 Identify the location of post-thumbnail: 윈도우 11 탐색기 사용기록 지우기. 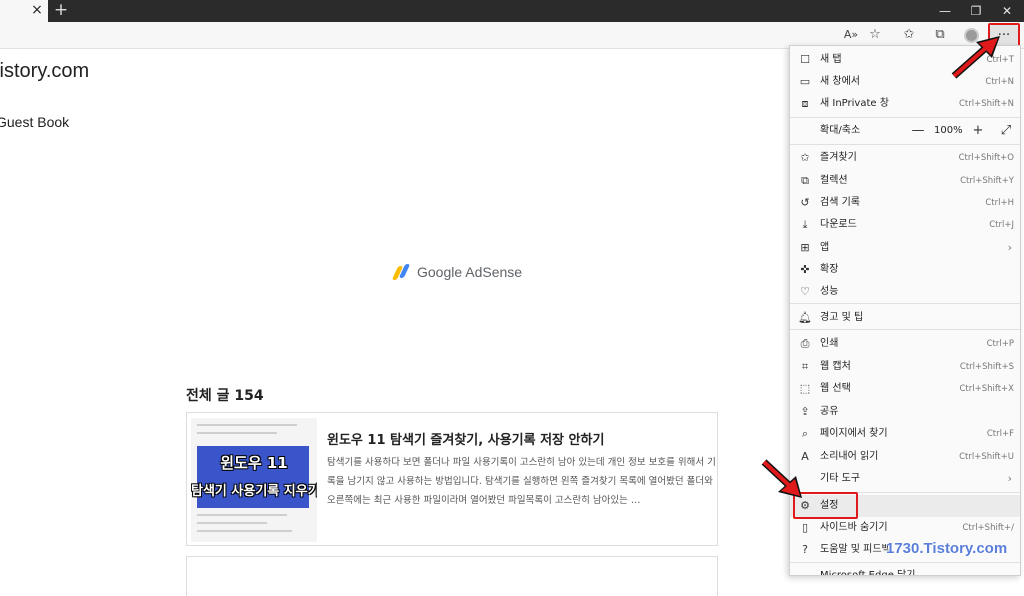
(254, 480).